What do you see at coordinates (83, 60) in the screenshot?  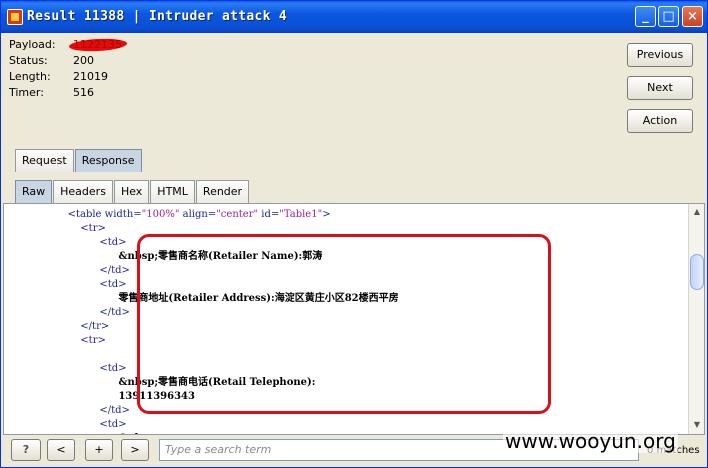 I see `status-value: 200` at bounding box center [83, 60].